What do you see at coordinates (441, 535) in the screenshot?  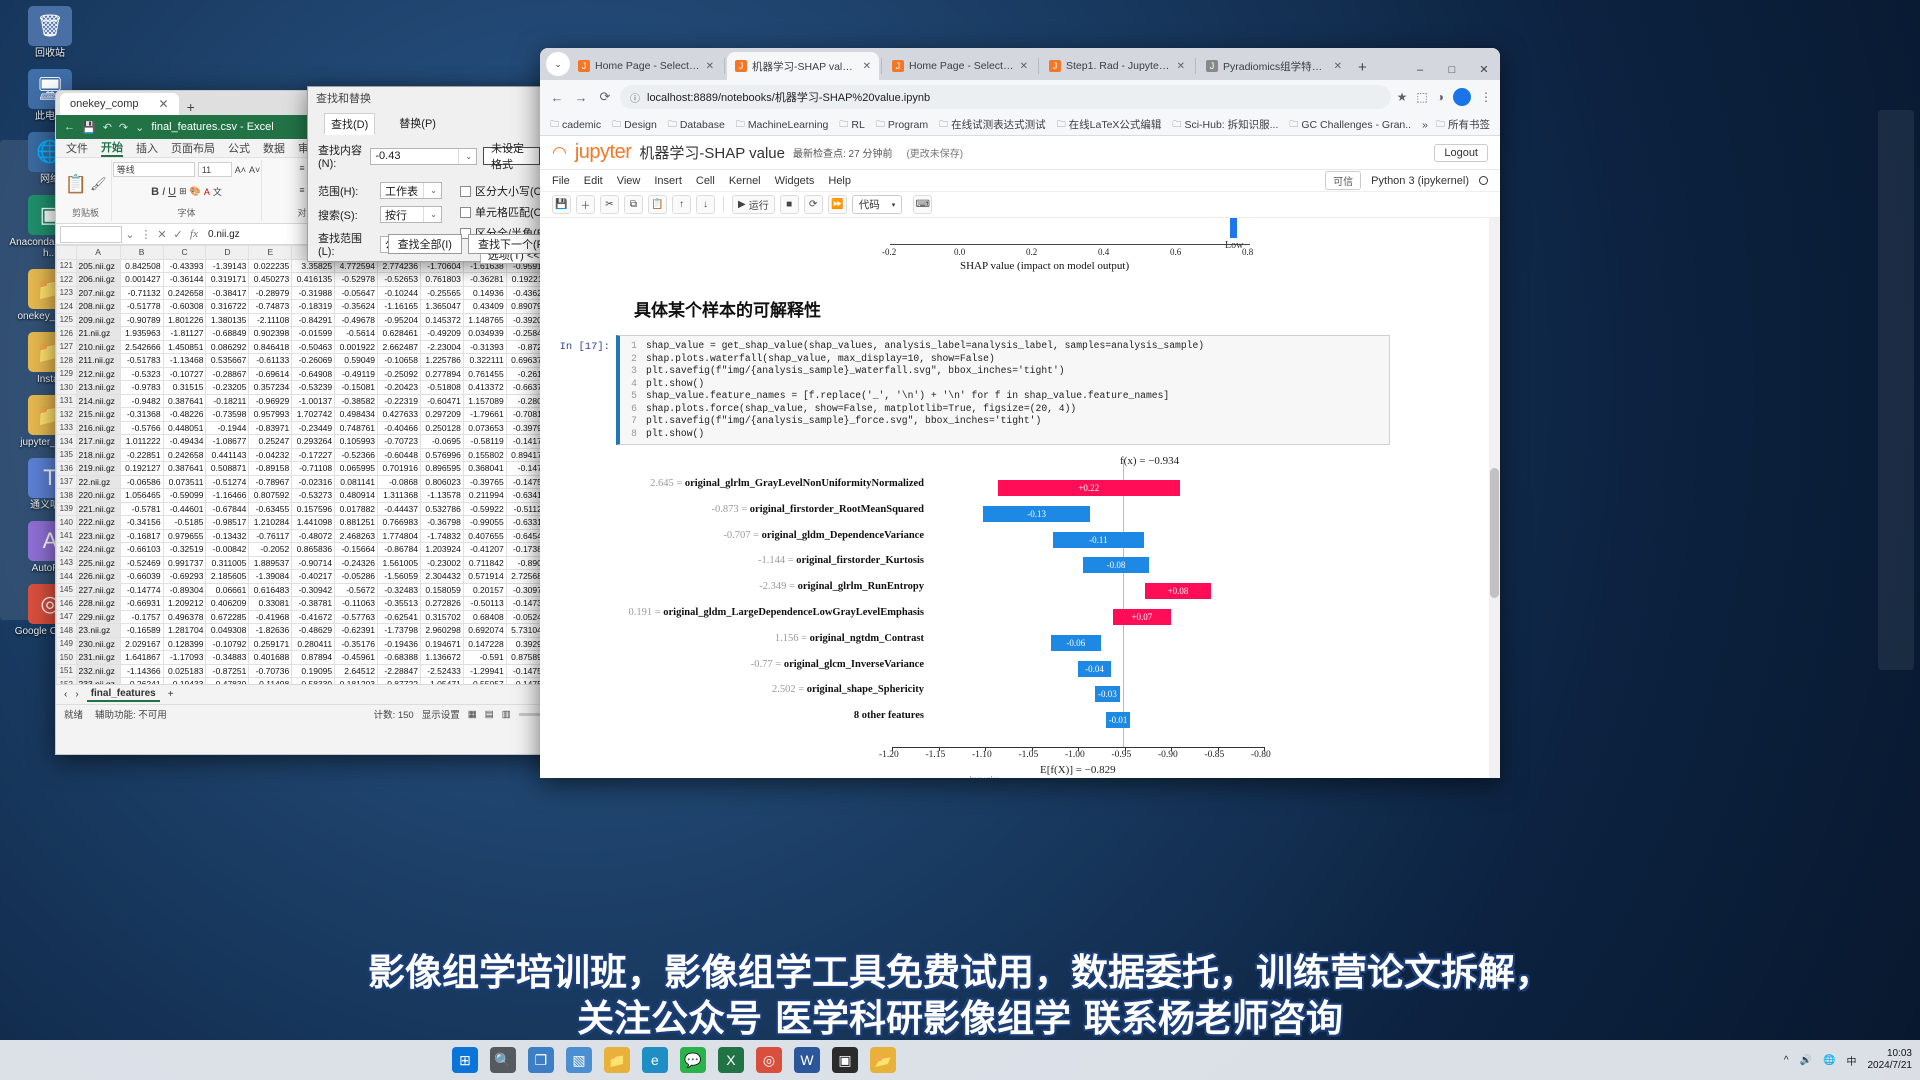 I see `cell: -1.74832` at bounding box center [441, 535].